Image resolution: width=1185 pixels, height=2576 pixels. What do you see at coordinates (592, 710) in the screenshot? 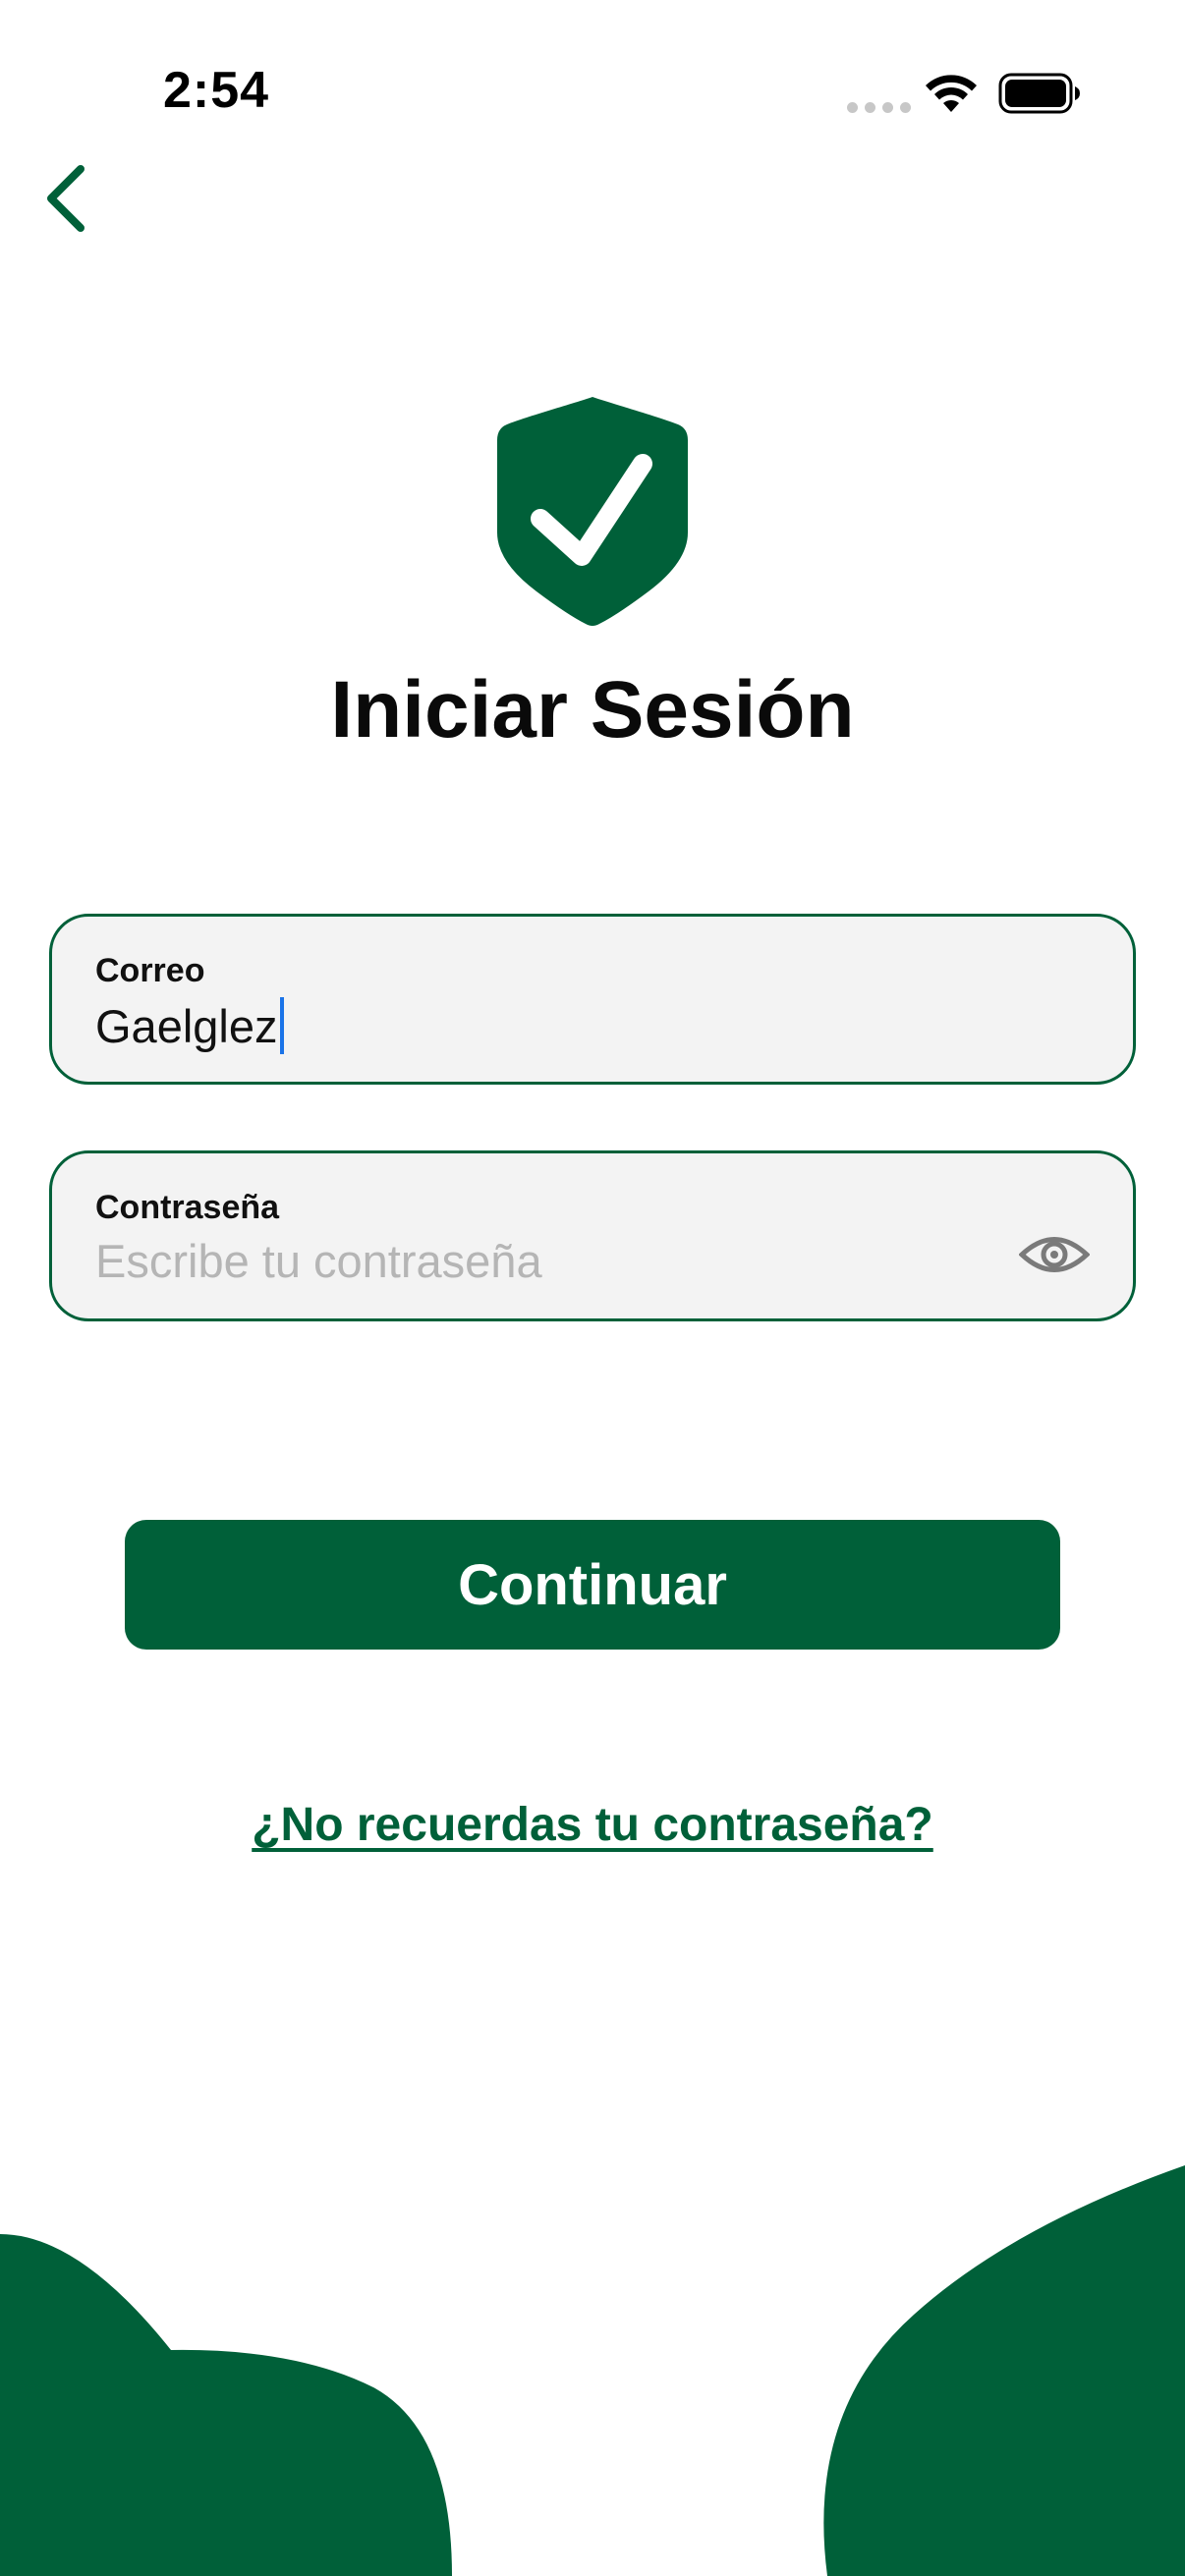
I see `page-title: Iniciar Sesión` at bounding box center [592, 710].